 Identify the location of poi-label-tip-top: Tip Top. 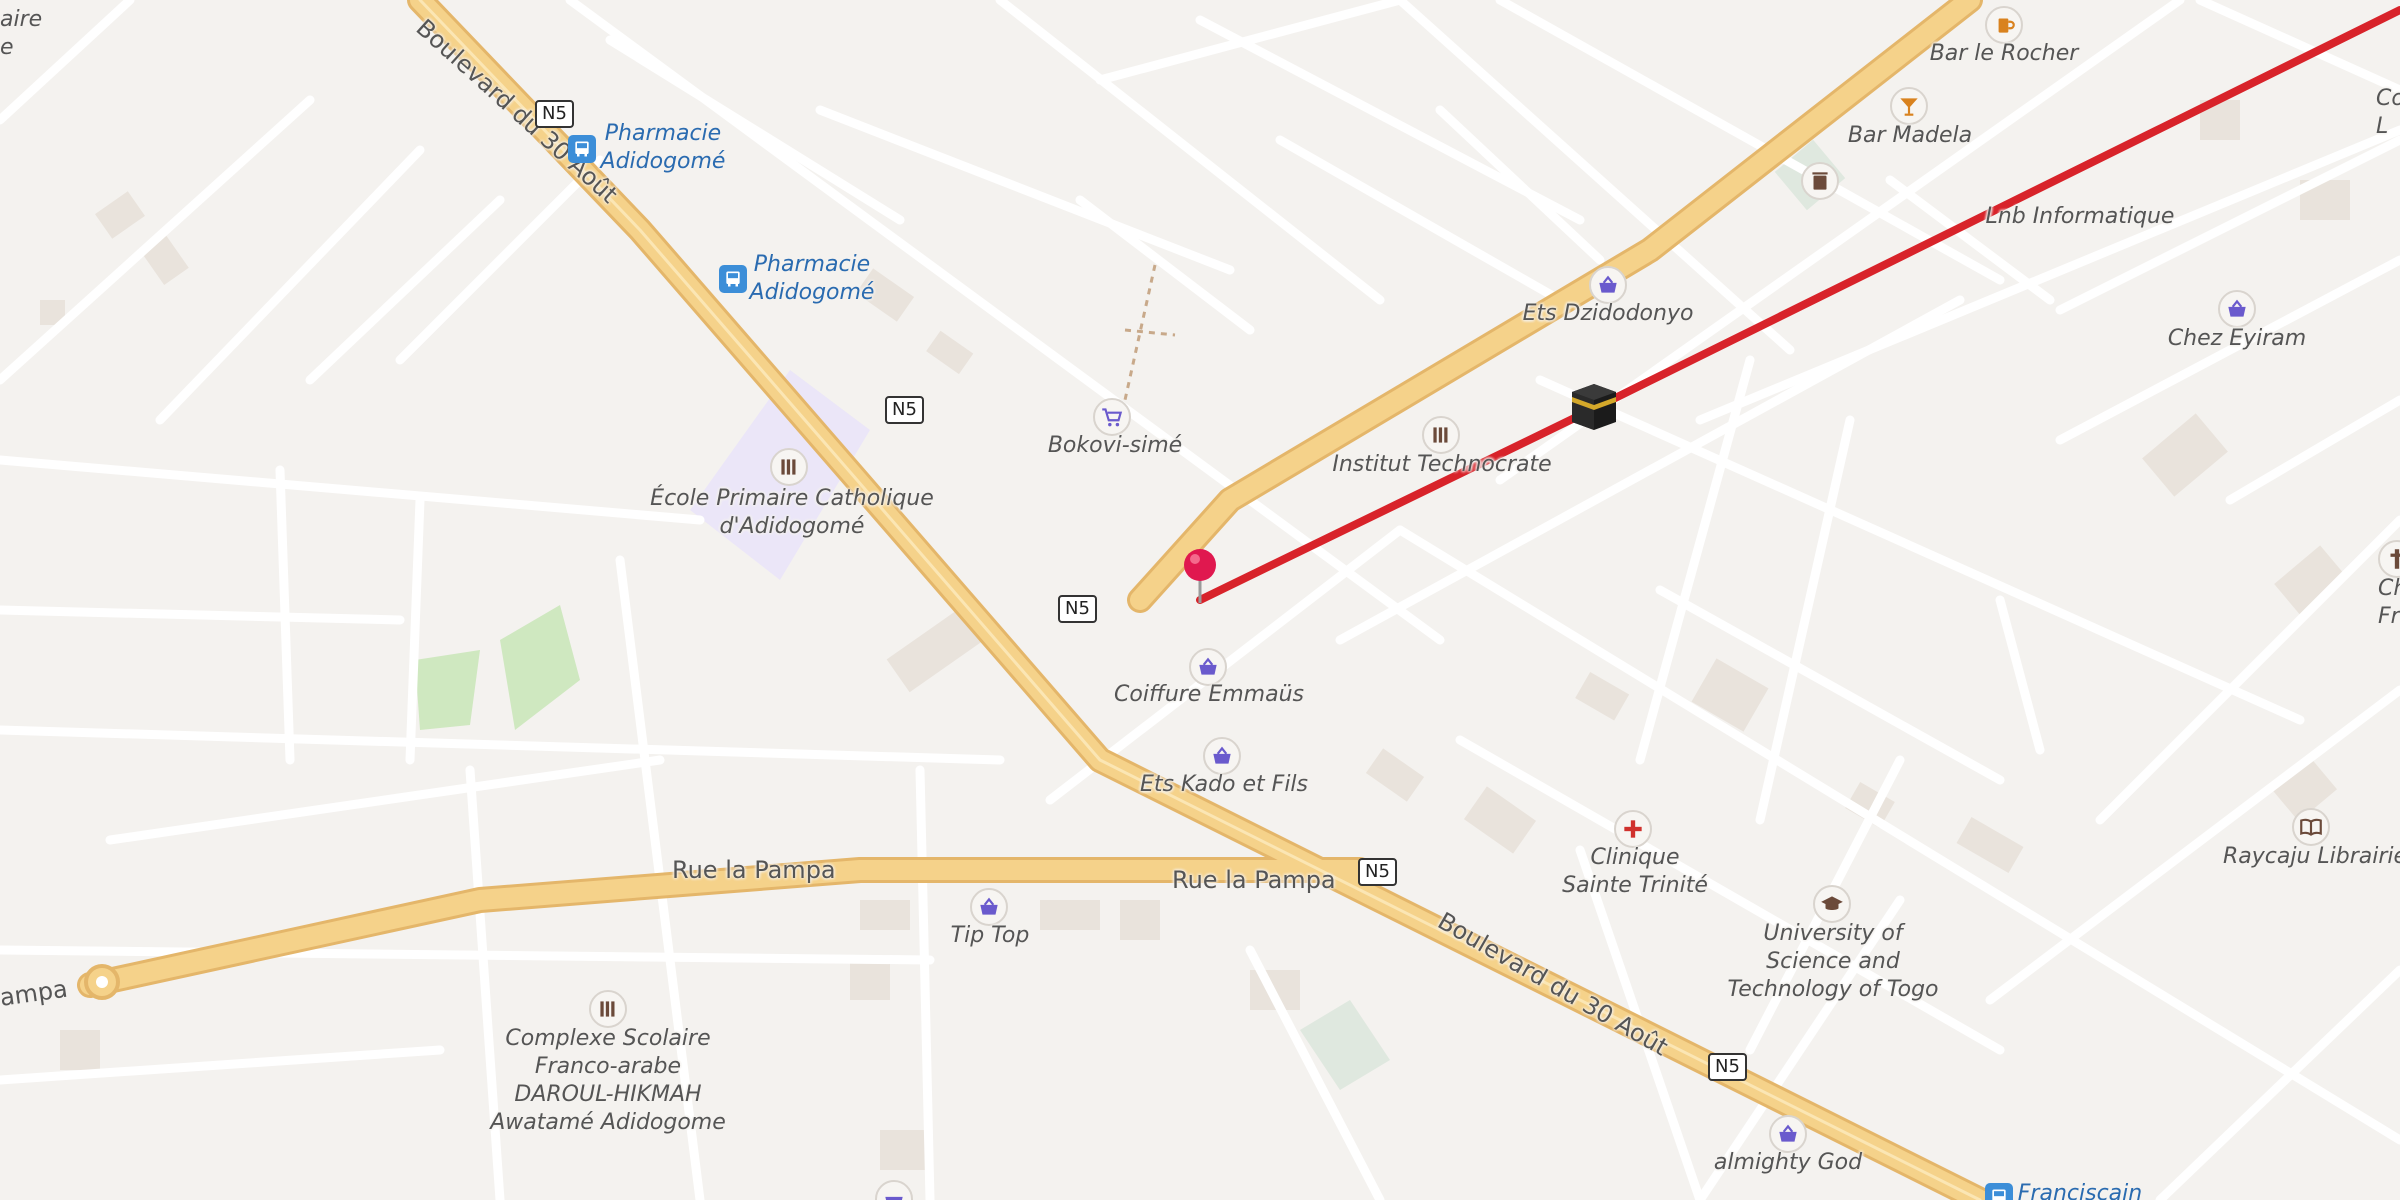
(990, 936).